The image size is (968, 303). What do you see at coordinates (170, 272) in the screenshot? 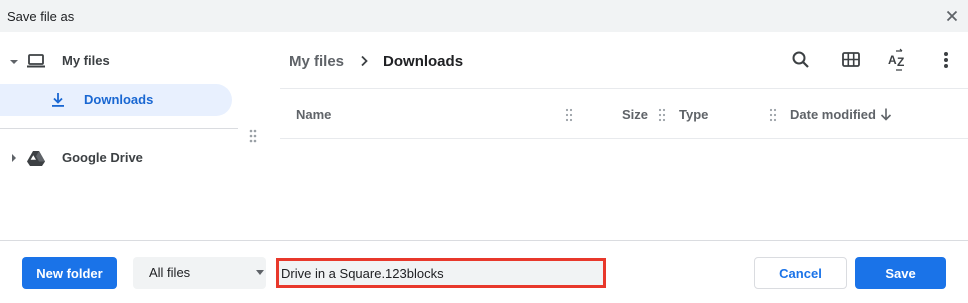
I see `file-type-value: All files` at bounding box center [170, 272].